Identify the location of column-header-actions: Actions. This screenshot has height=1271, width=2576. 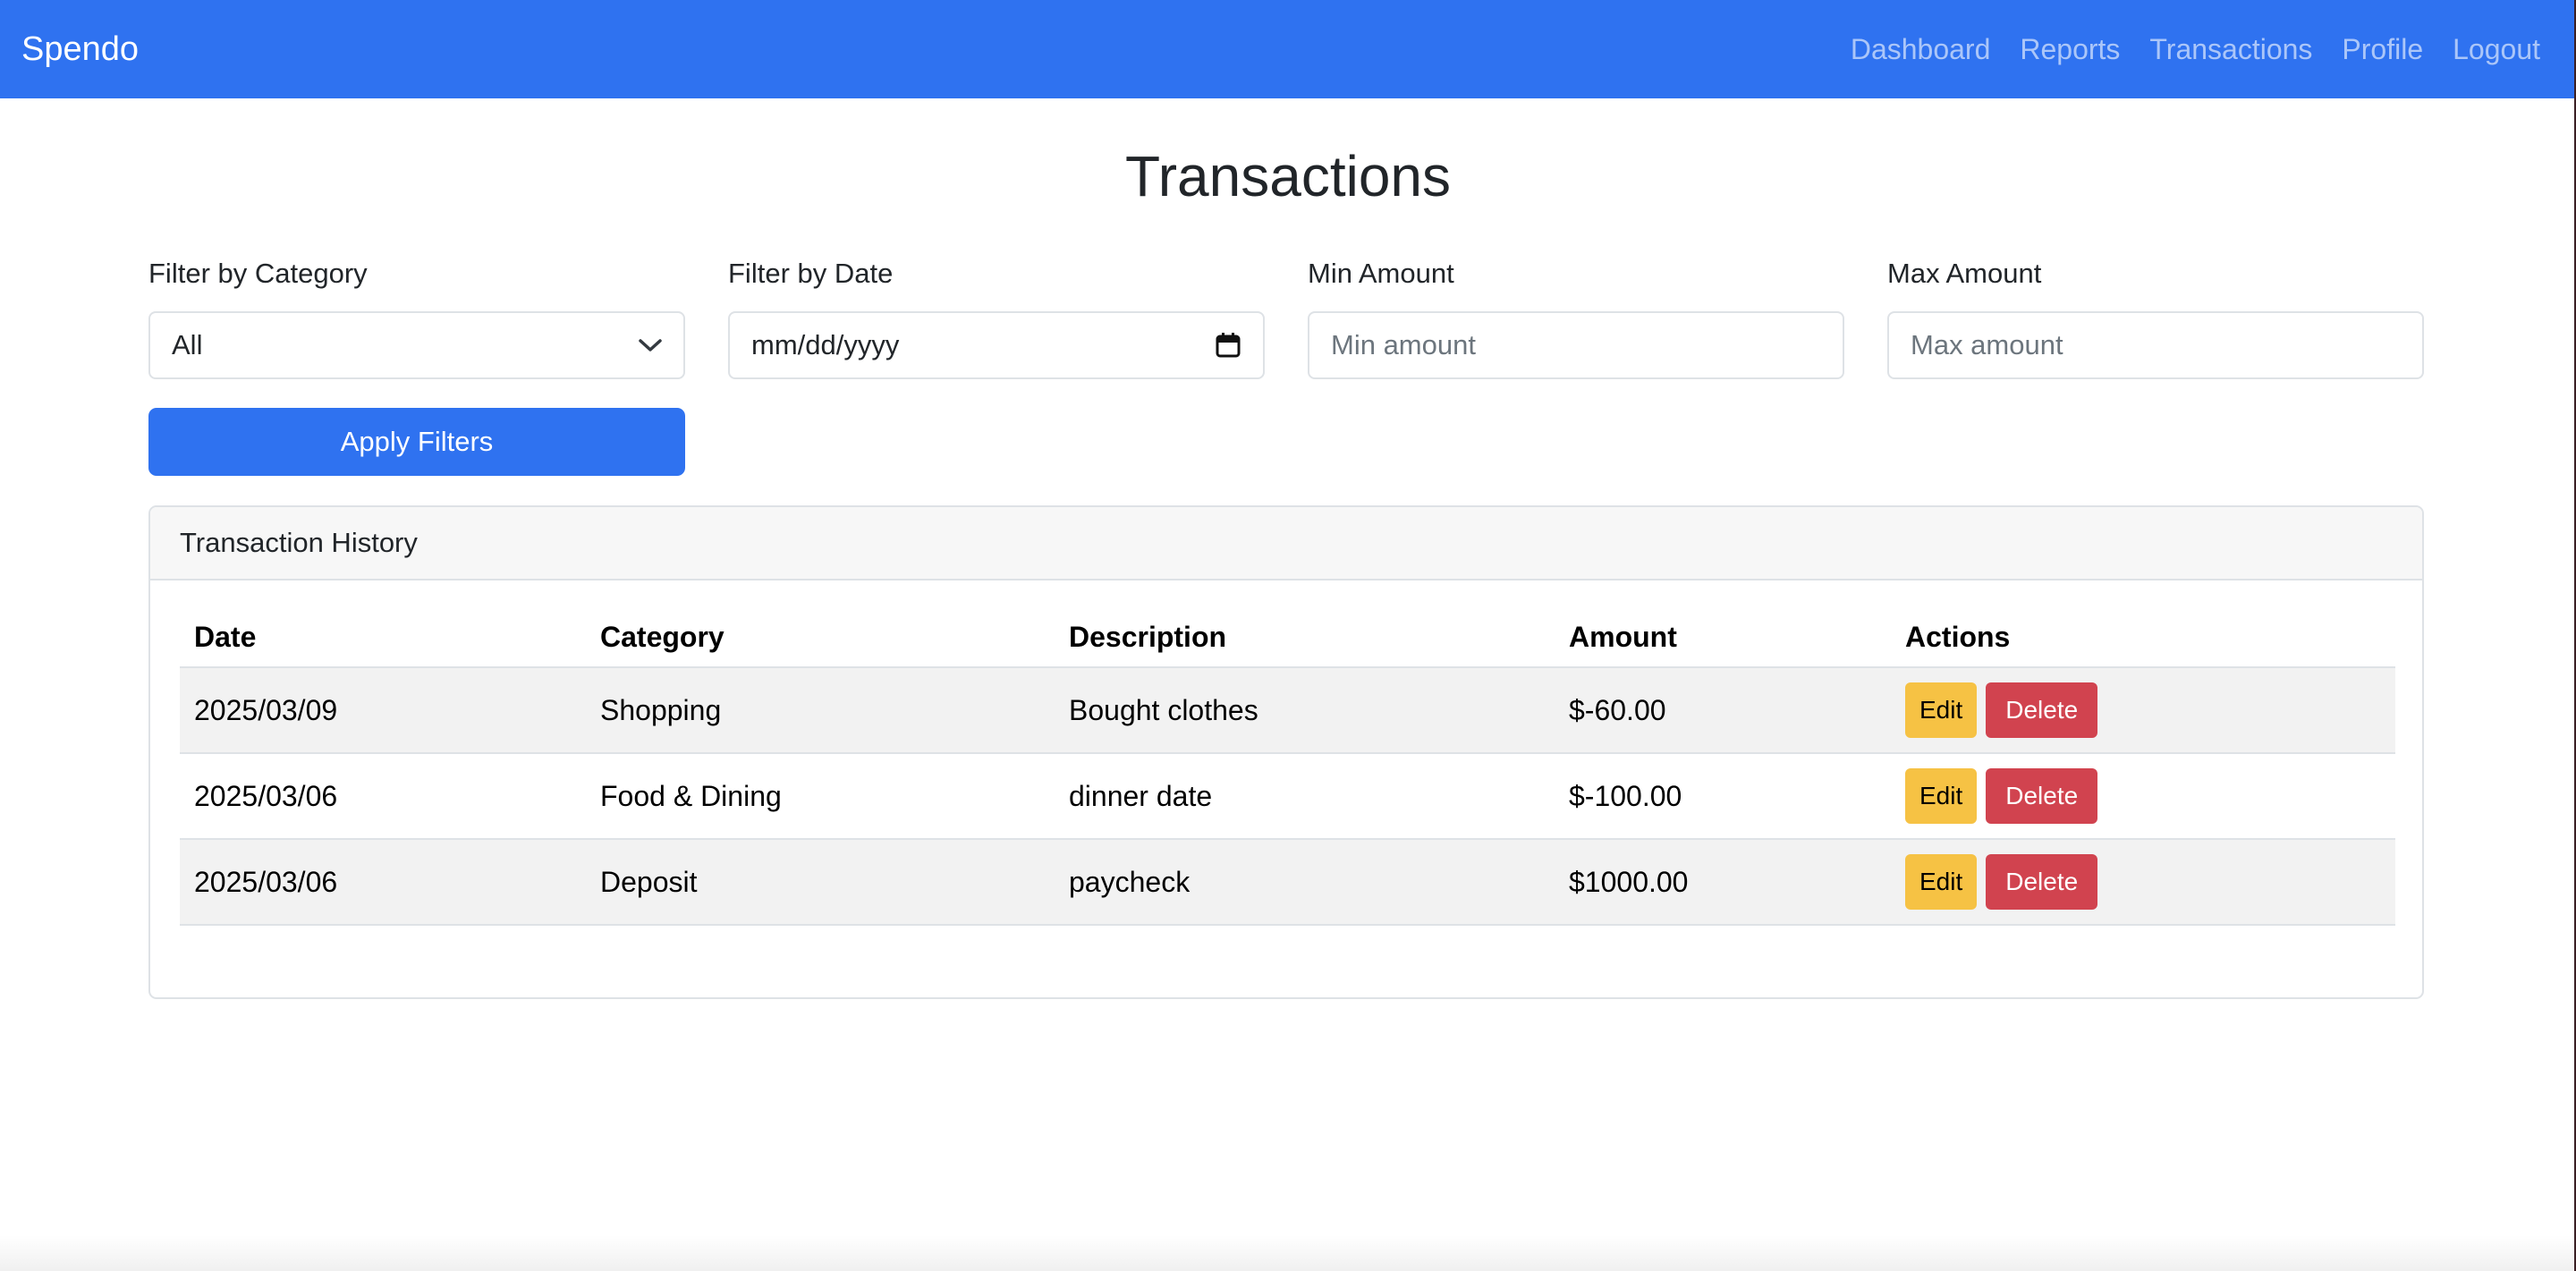
(1958, 636).